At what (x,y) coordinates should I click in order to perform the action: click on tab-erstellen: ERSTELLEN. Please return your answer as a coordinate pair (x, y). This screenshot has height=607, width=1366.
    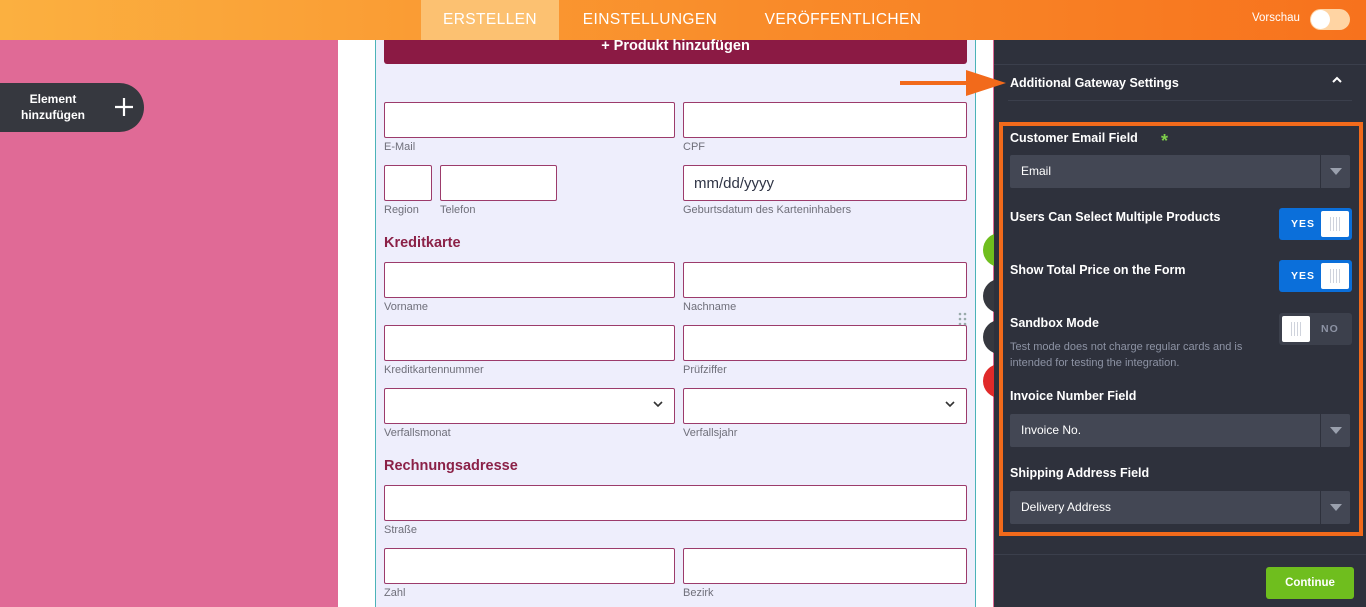
    Looking at the image, I should click on (490, 20).